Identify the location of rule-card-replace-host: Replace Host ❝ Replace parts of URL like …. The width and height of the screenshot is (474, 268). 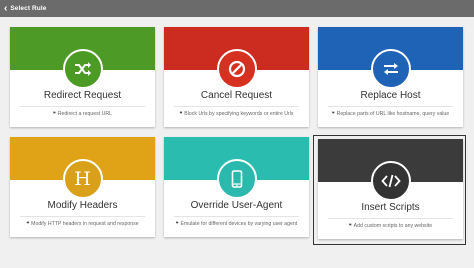
(390, 77).